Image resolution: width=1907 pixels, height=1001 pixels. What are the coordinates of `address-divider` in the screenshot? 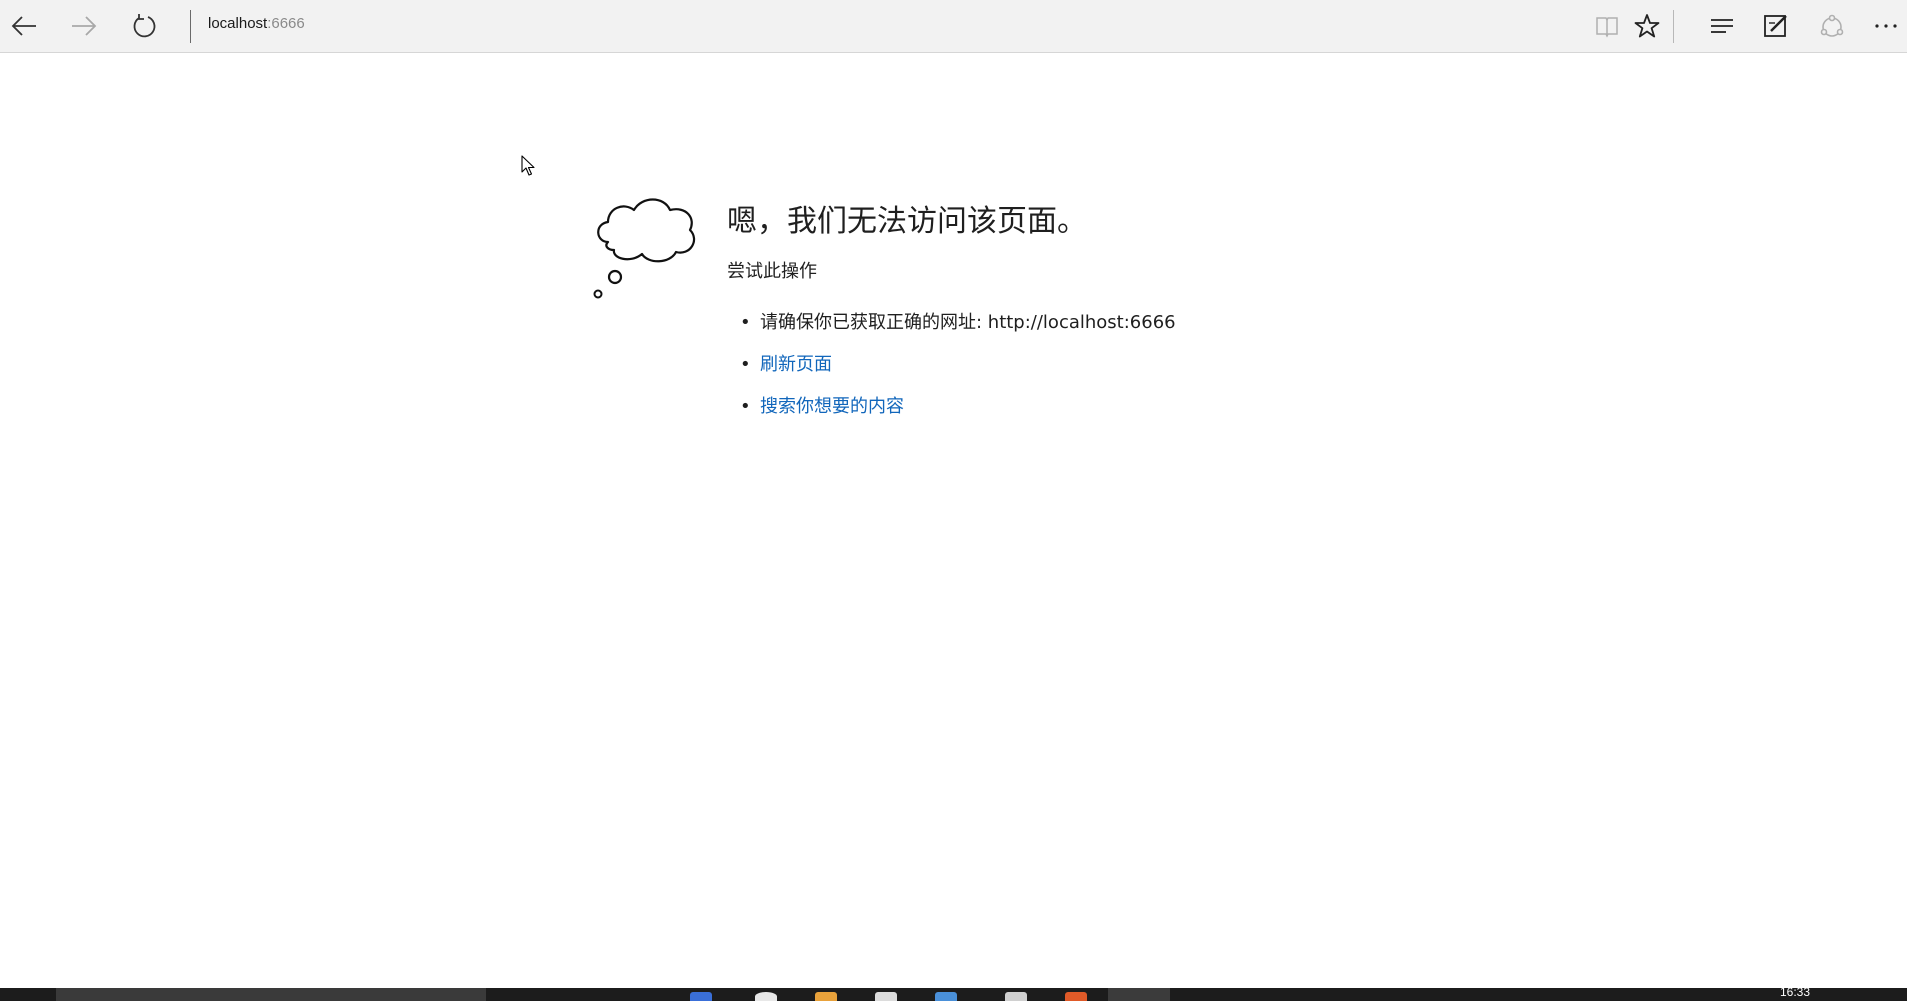 It's located at (190, 26).